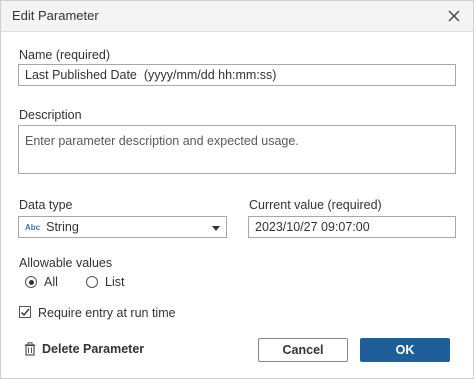 Image resolution: width=474 pixels, height=379 pixels. Describe the element at coordinates (55, 15) in the screenshot. I see `dialog-title: Edit Parameter` at that location.